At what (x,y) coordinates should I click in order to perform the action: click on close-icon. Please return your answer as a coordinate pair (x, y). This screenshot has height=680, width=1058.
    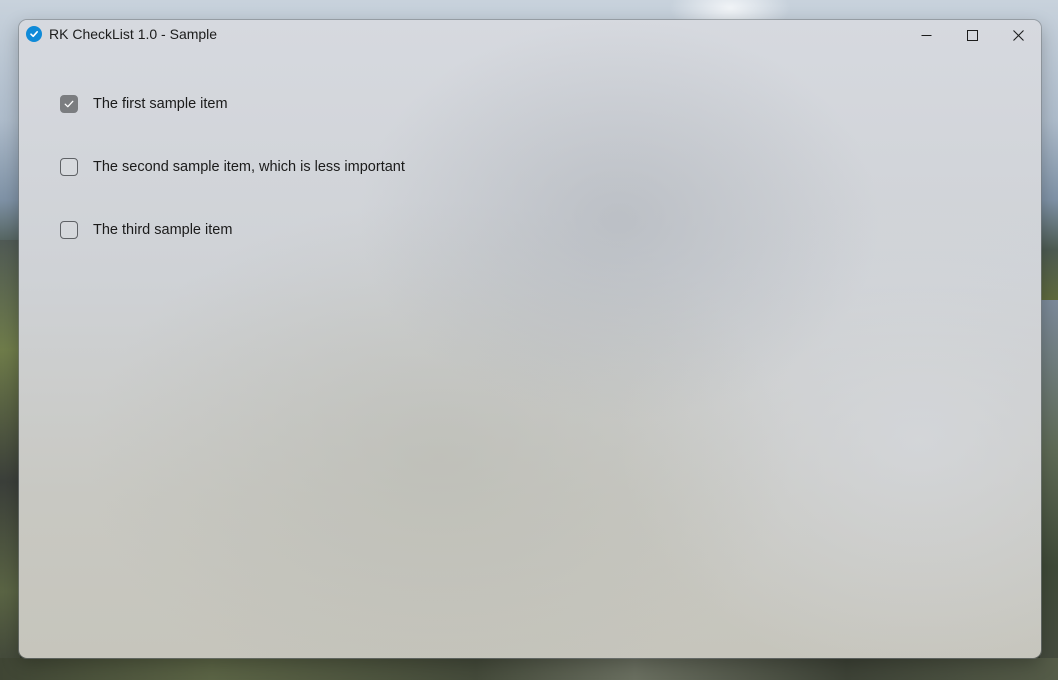
    Looking at the image, I should click on (1018, 35).